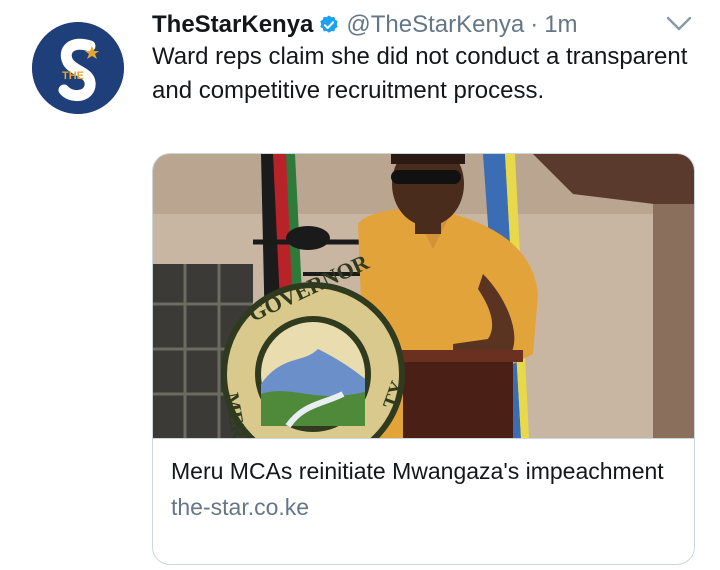 Image resolution: width=720 pixels, height=570 pixels. I want to click on verified-badge-icon, so click(329, 25).